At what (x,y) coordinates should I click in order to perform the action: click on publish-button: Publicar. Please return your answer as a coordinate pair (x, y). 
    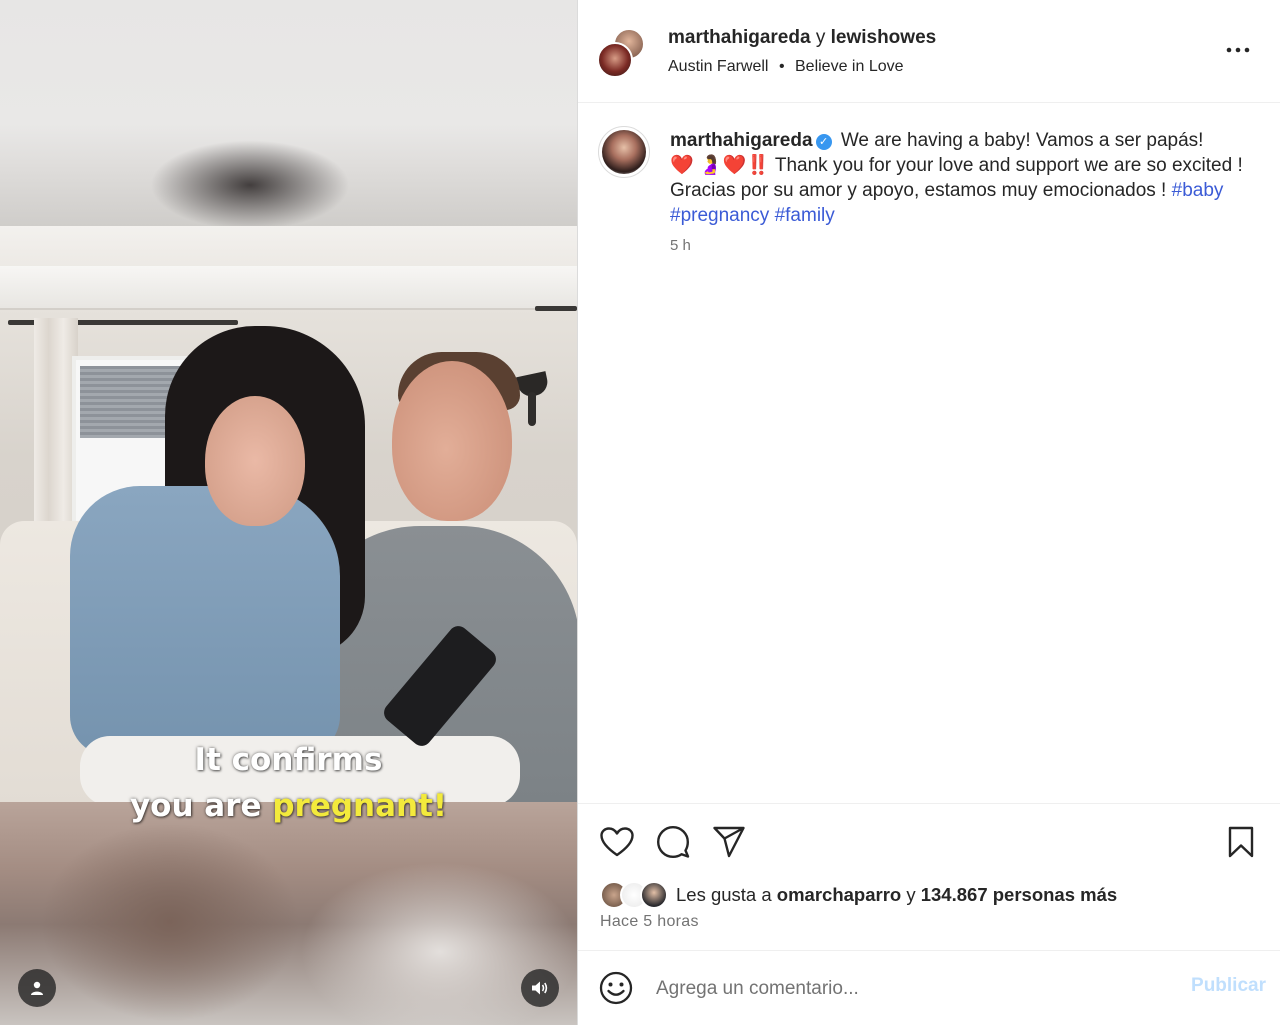
    Looking at the image, I should click on (1217, 986).